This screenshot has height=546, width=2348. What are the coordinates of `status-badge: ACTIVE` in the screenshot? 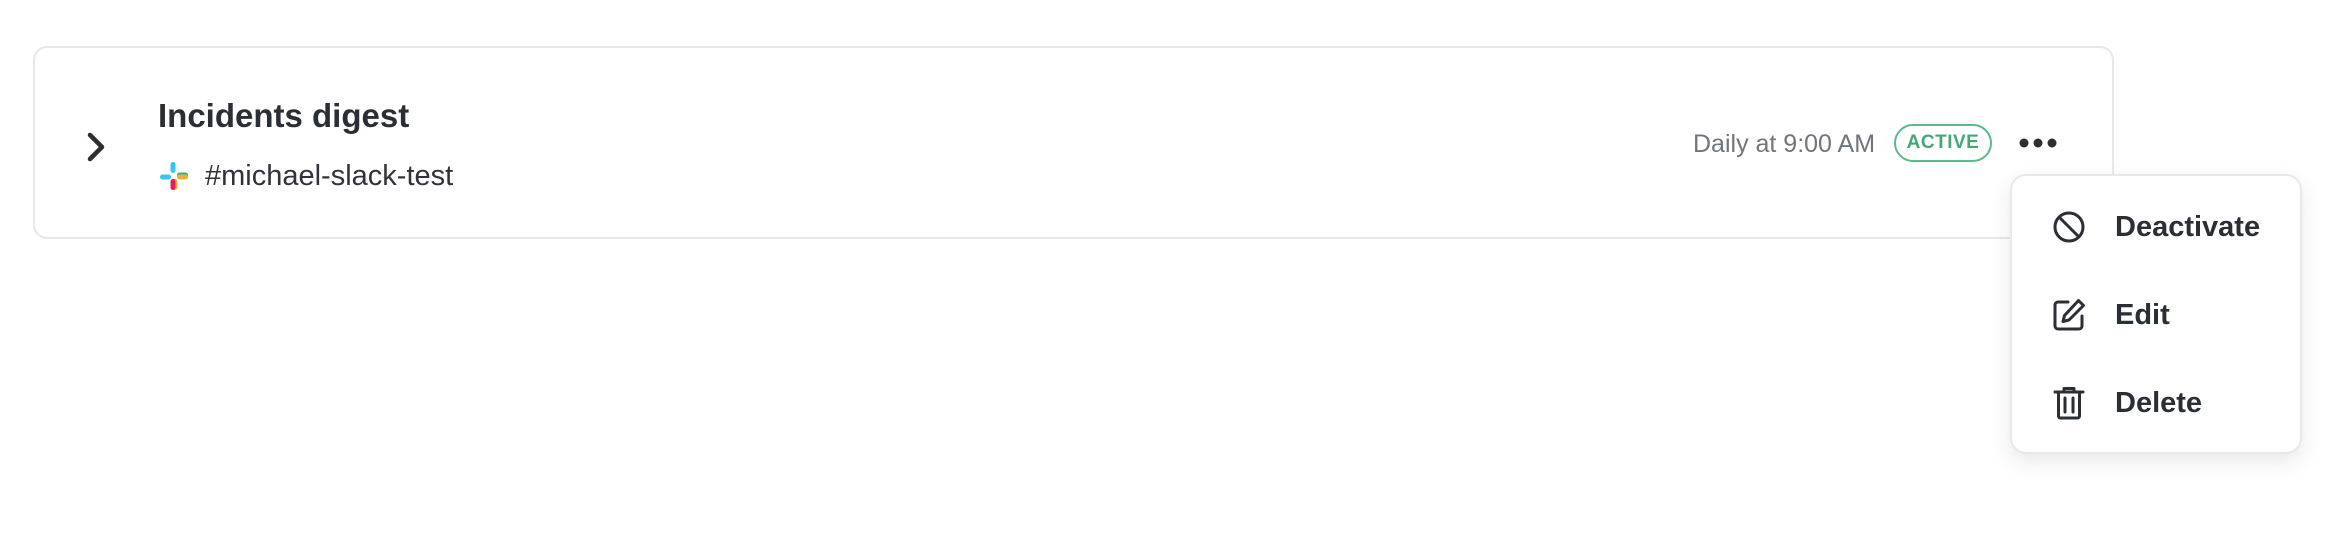 It's located at (1943, 143).